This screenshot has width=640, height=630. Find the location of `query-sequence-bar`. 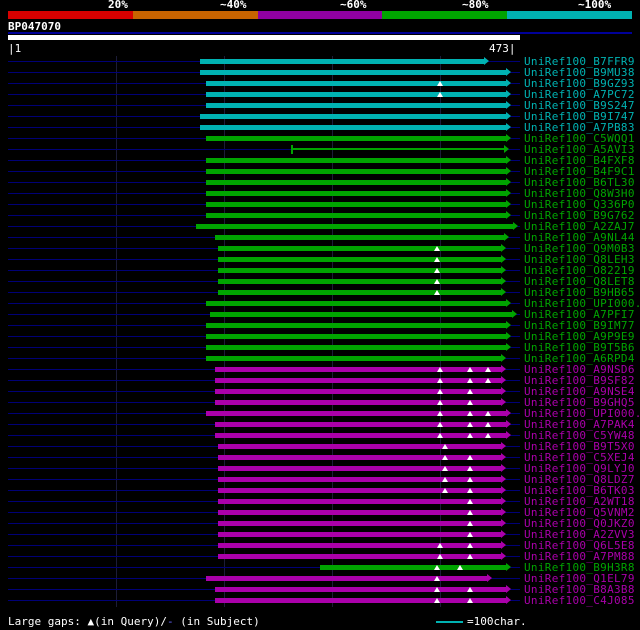

query-sequence-bar is located at coordinates (264, 37).